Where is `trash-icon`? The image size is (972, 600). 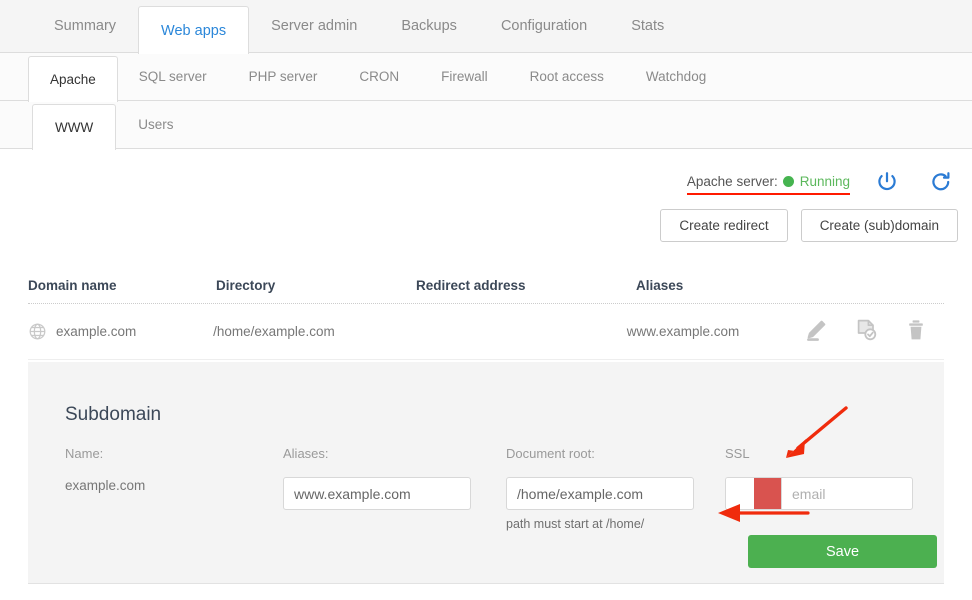 trash-icon is located at coordinates (916, 331).